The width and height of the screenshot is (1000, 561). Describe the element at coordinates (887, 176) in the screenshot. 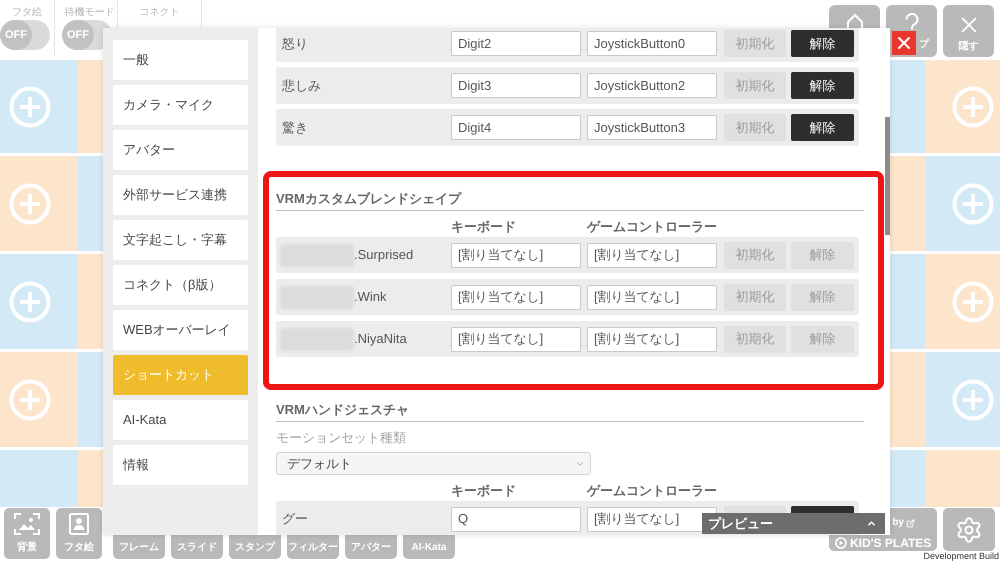

I see `scrollbar-thumb` at that location.